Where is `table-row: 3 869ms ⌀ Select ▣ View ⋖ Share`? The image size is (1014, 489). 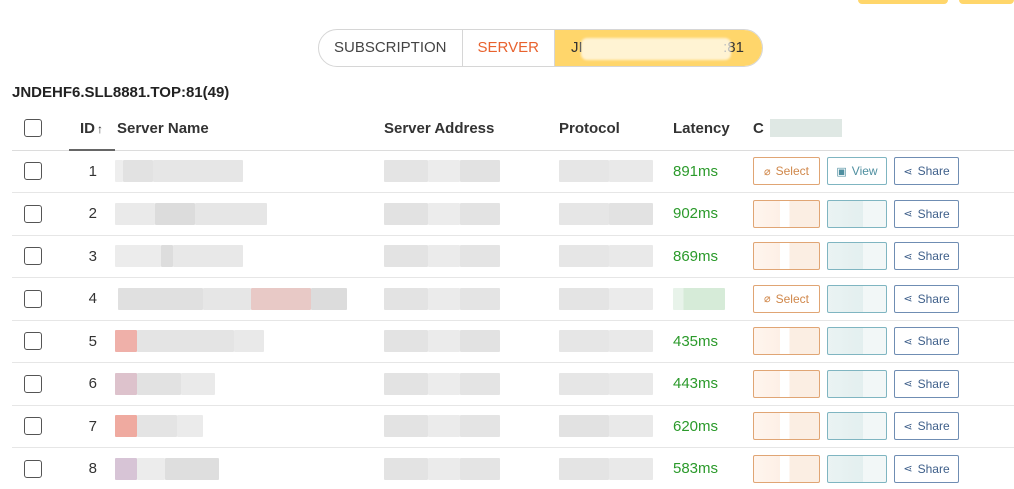 table-row: 3 869ms ⌀ Select ▣ View ⋖ Share is located at coordinates (513, 256).